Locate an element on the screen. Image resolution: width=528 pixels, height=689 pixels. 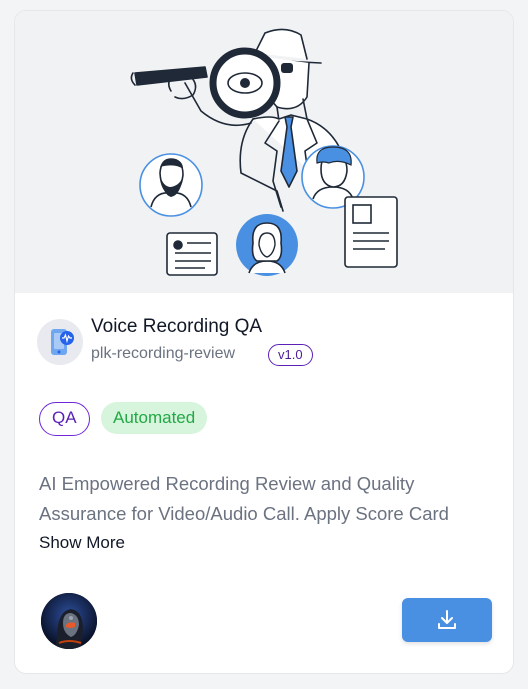
robot-avatar is located at coordinates (69, 621).